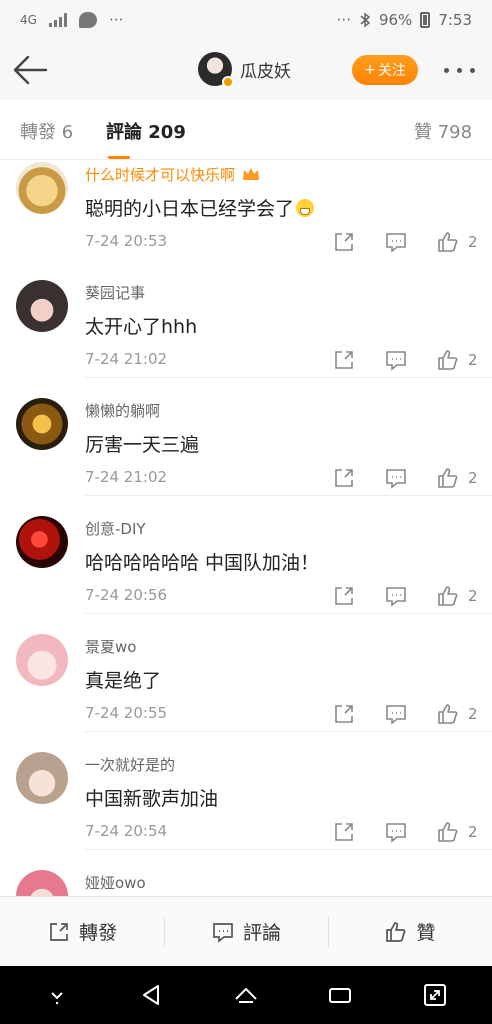  I want to click on comment-item: 一次就好是的 中国新歌声加油 7-24 20:54 2, so click(246, 791).